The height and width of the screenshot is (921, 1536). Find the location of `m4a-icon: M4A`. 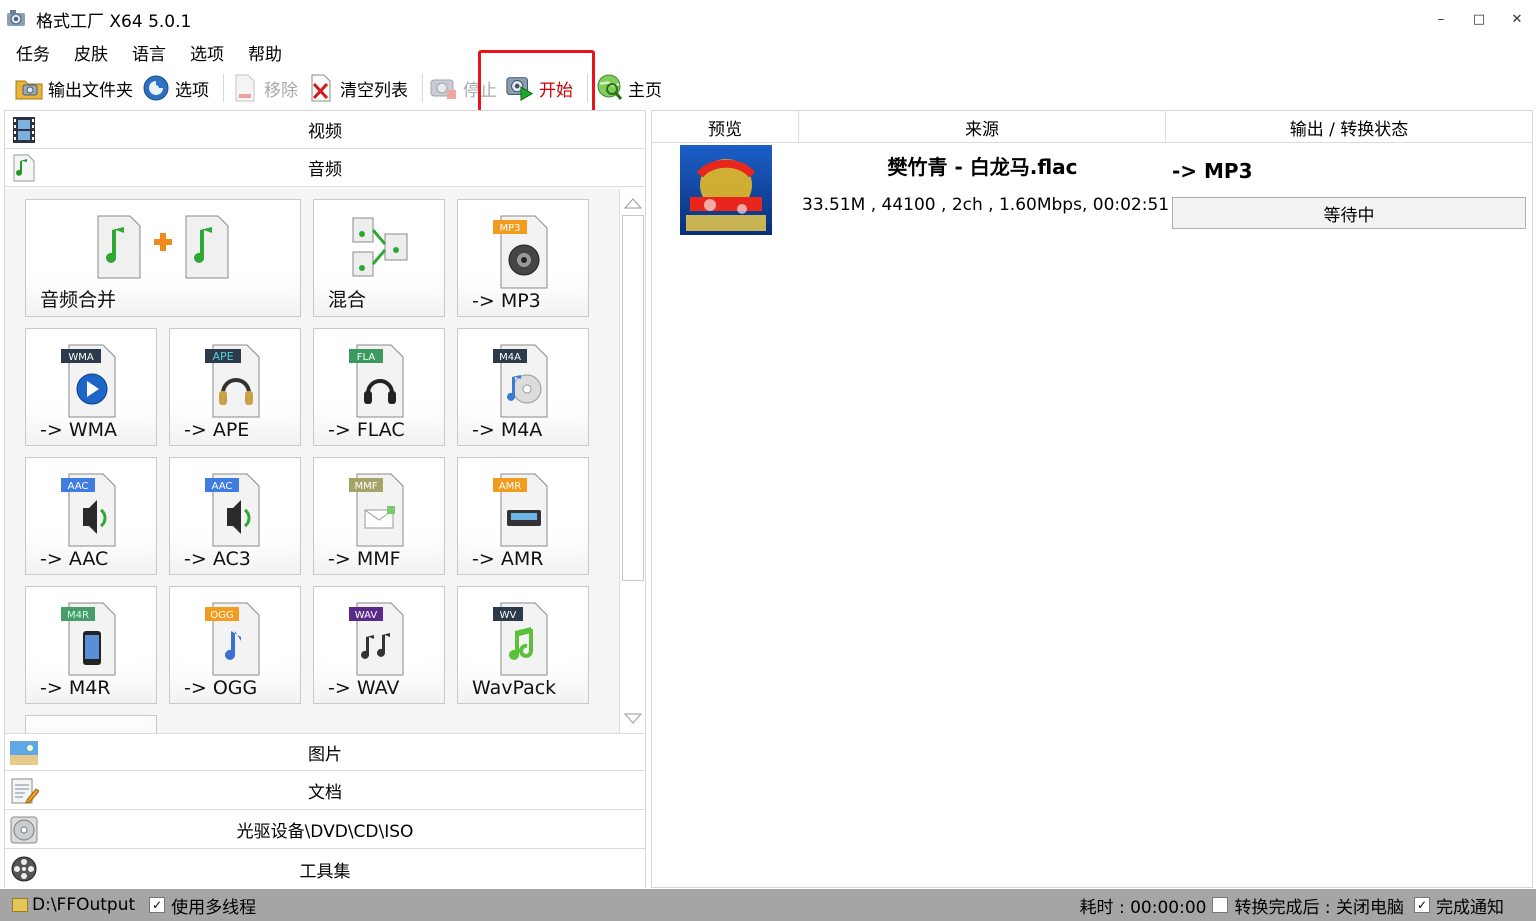

m4a-icon: M4A is located at coordinates (523, 381).